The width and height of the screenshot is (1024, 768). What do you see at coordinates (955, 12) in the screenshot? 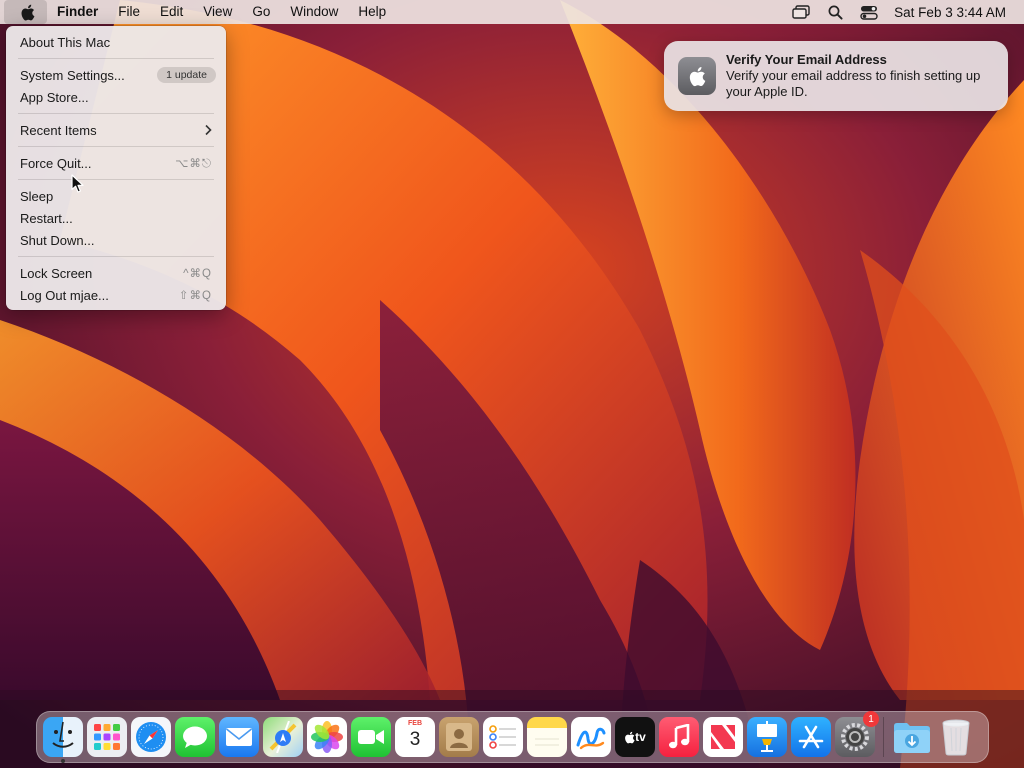
I see `menu-bar-clock: Sat Feb 3 3:44 AM` at bounding box center [955, 12].